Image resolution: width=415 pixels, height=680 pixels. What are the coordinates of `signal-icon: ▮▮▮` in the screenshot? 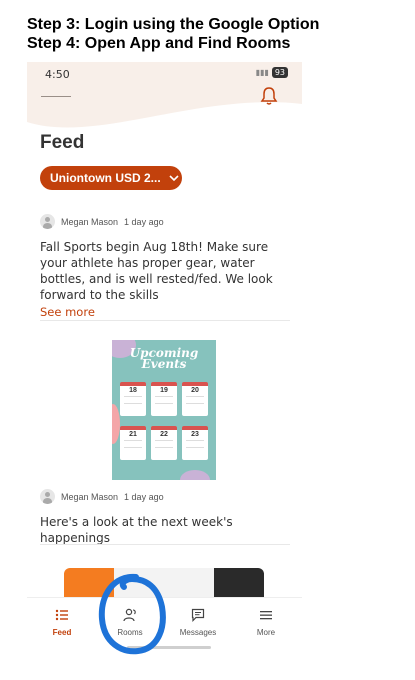 It's located at (262, 72).